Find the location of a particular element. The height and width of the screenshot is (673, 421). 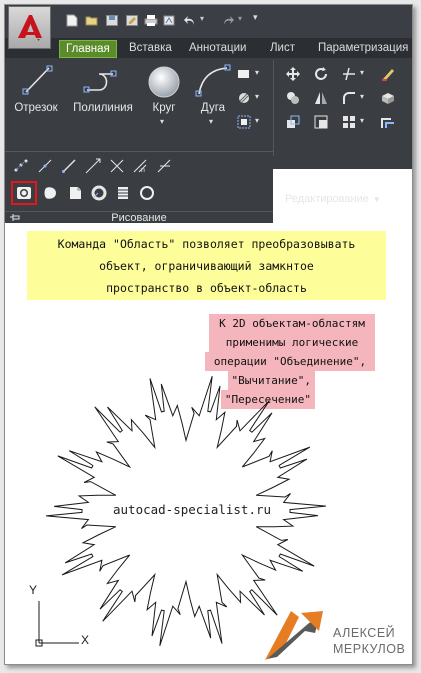

autocad-logo-icon is located at coordinates (30, 28).